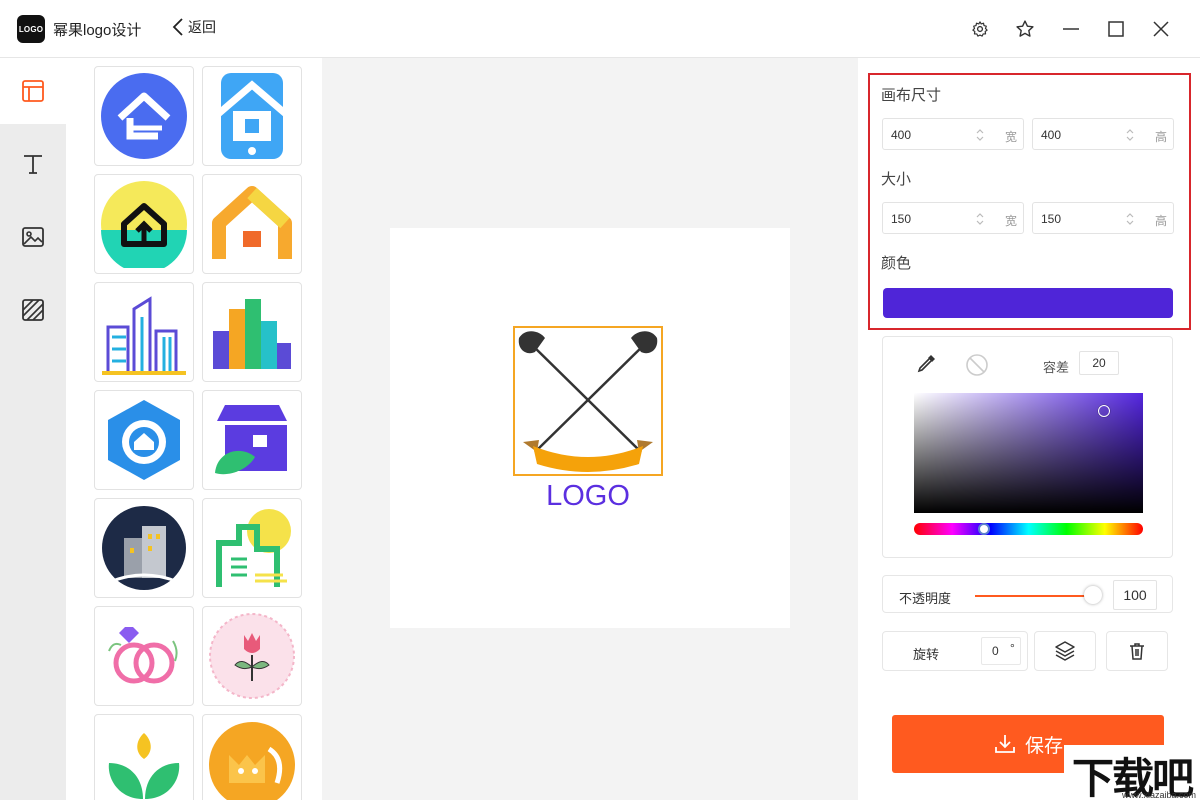 Image resolution: width=1200 pixels, height=800 pixels. I want to click on layers-icon, so click(1065, 651).